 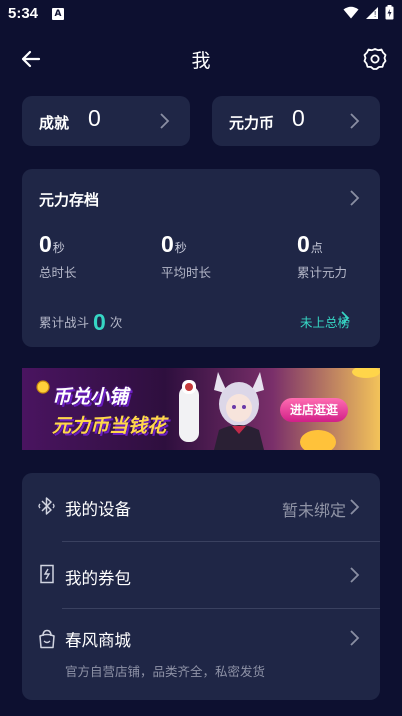 What do you see at coordinates (99, 322) in the screenshot?
I see `battle-count-value: 0` at bounding box center [99, 322].